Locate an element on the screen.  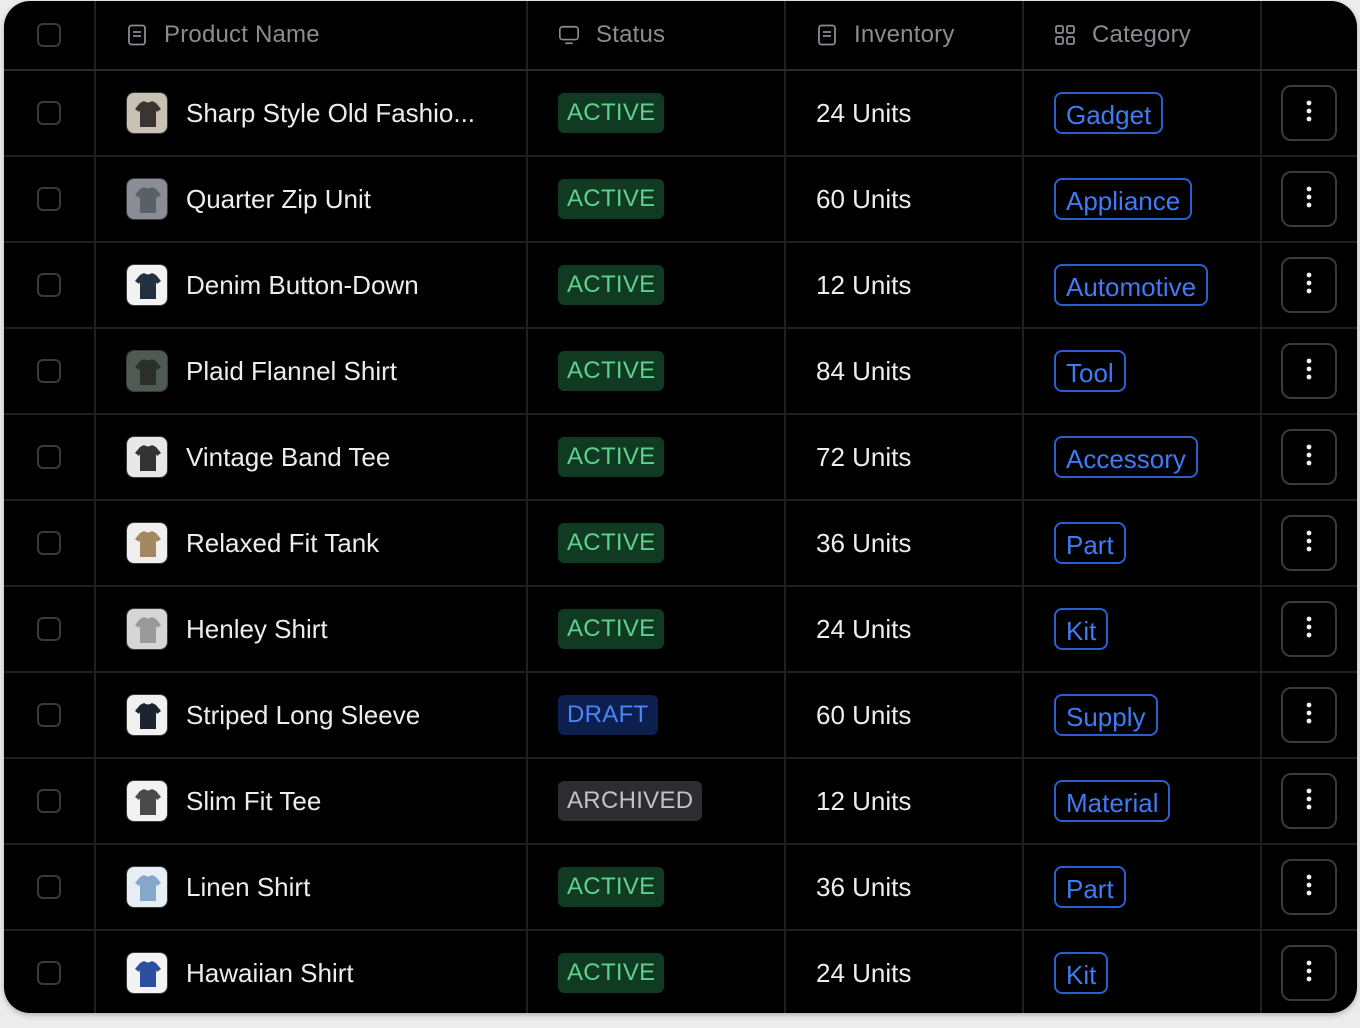
header-label: Category is located at coordinates (1141, 34).